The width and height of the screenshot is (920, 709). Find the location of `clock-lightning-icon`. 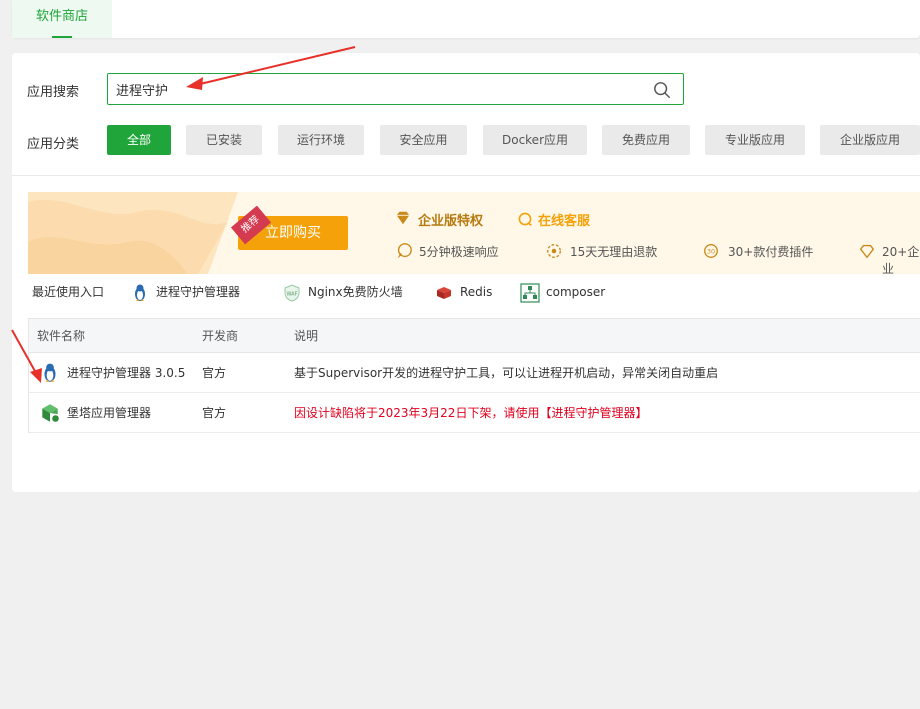

clock-lightning-icon is located at coordinates (404, 251).